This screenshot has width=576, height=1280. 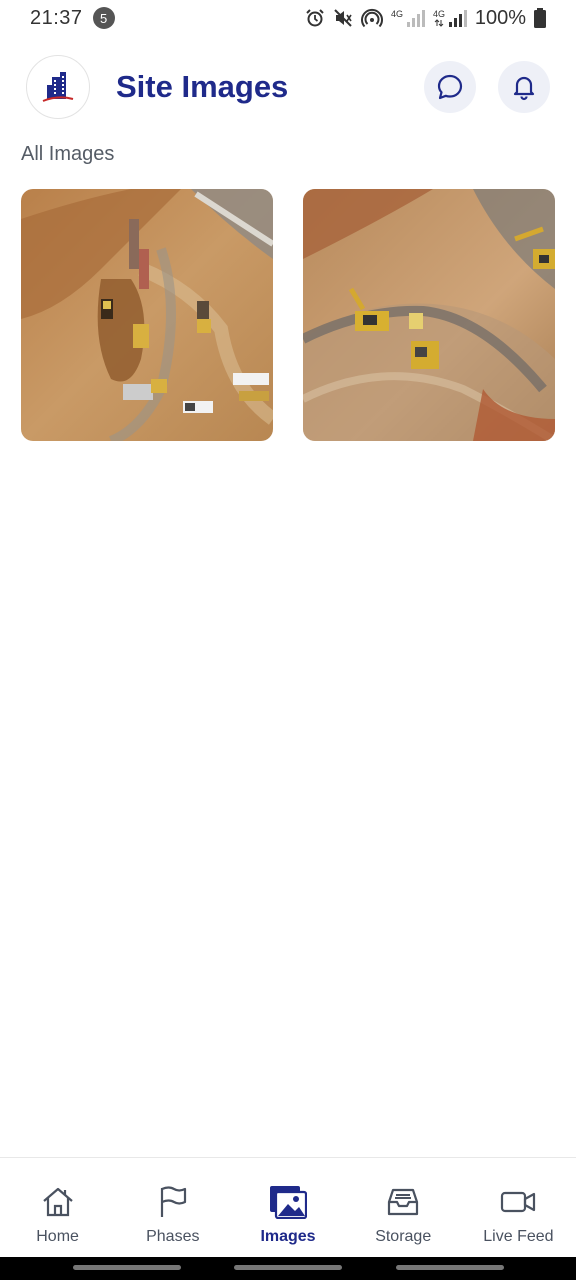 What do you see at coordinates (371, 18) in the screenshot?
I see `hotspot-icon` at bounding box center [371, 18].